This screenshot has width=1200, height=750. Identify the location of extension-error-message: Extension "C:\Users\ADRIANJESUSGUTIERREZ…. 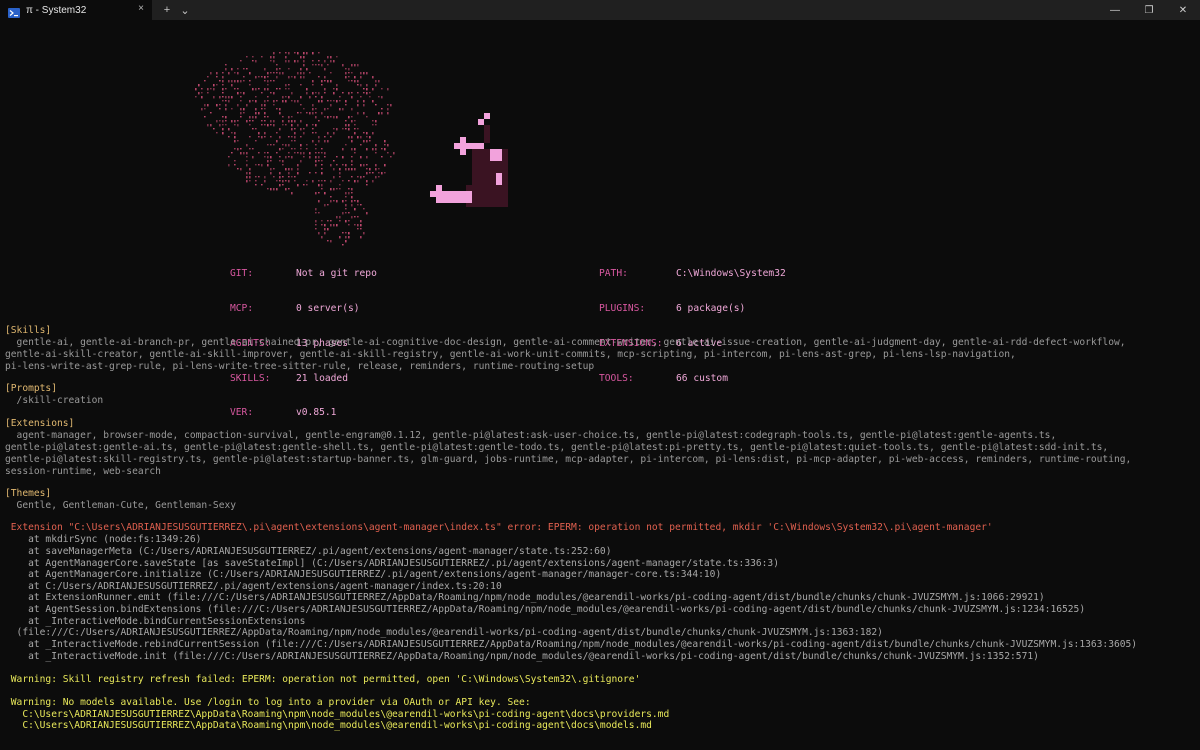
(499, 527).